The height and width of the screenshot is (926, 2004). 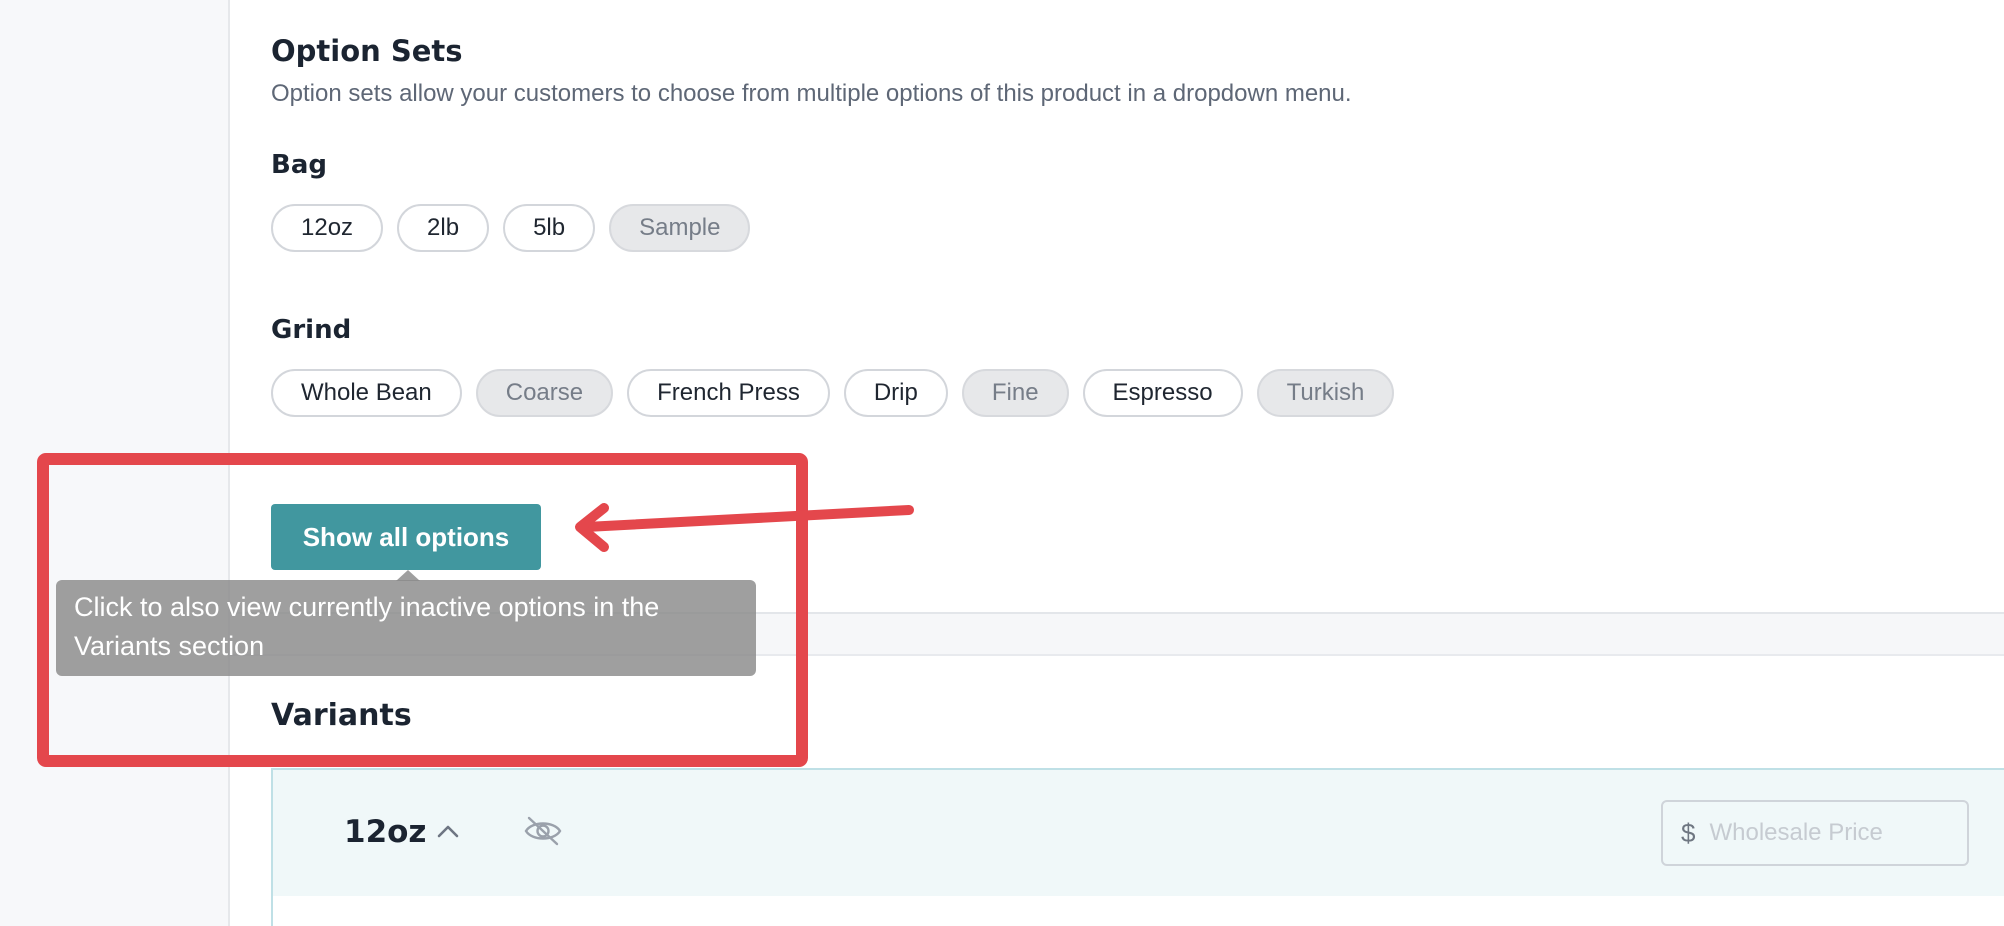 I want to click on option-chips-bag: 12oz 2lb 5lb Sample, so click(x=511, y=228).